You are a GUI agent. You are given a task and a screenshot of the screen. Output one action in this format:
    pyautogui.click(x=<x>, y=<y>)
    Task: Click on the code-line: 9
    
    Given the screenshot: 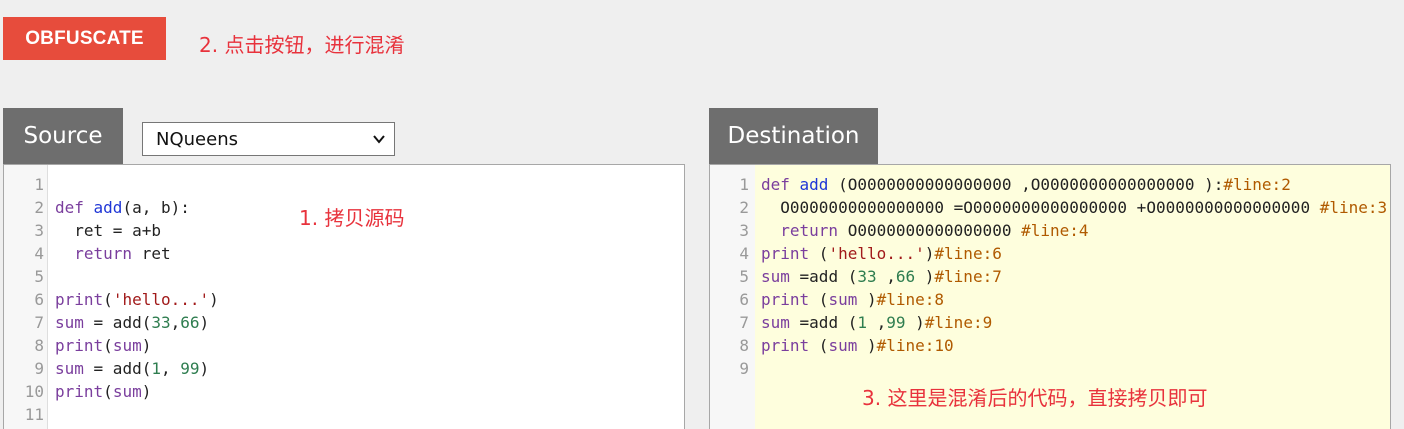 What is the action you would take?
    pyautogui.click(x=1050, y=368)
    